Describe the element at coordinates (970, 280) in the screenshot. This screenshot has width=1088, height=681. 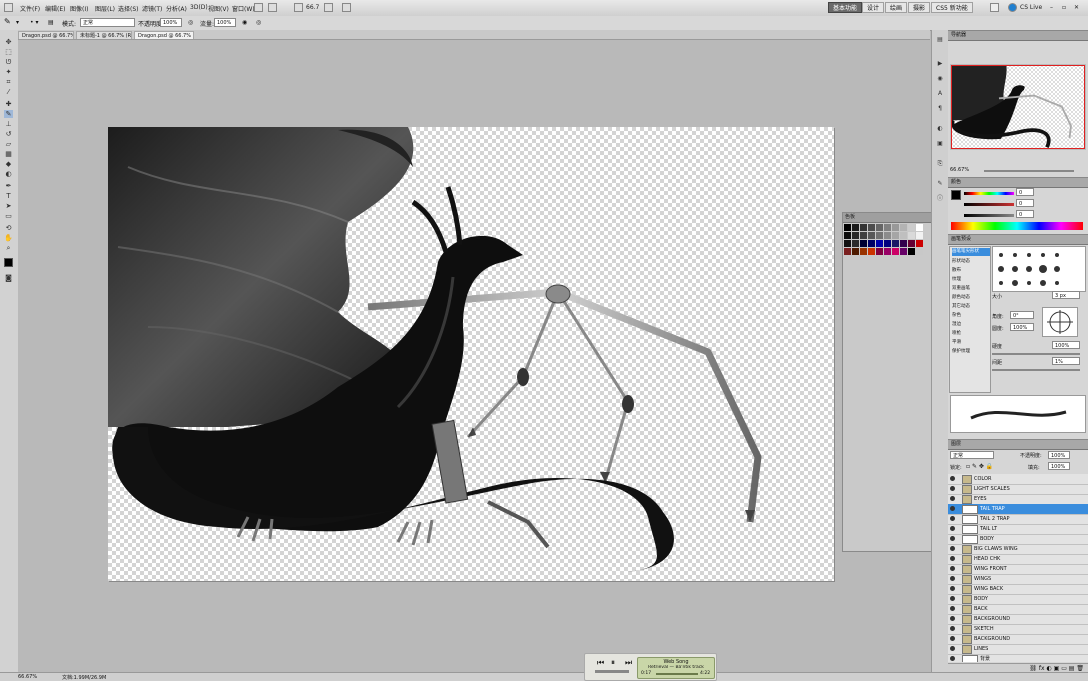
I see `texture-item: 纹理` at that location.